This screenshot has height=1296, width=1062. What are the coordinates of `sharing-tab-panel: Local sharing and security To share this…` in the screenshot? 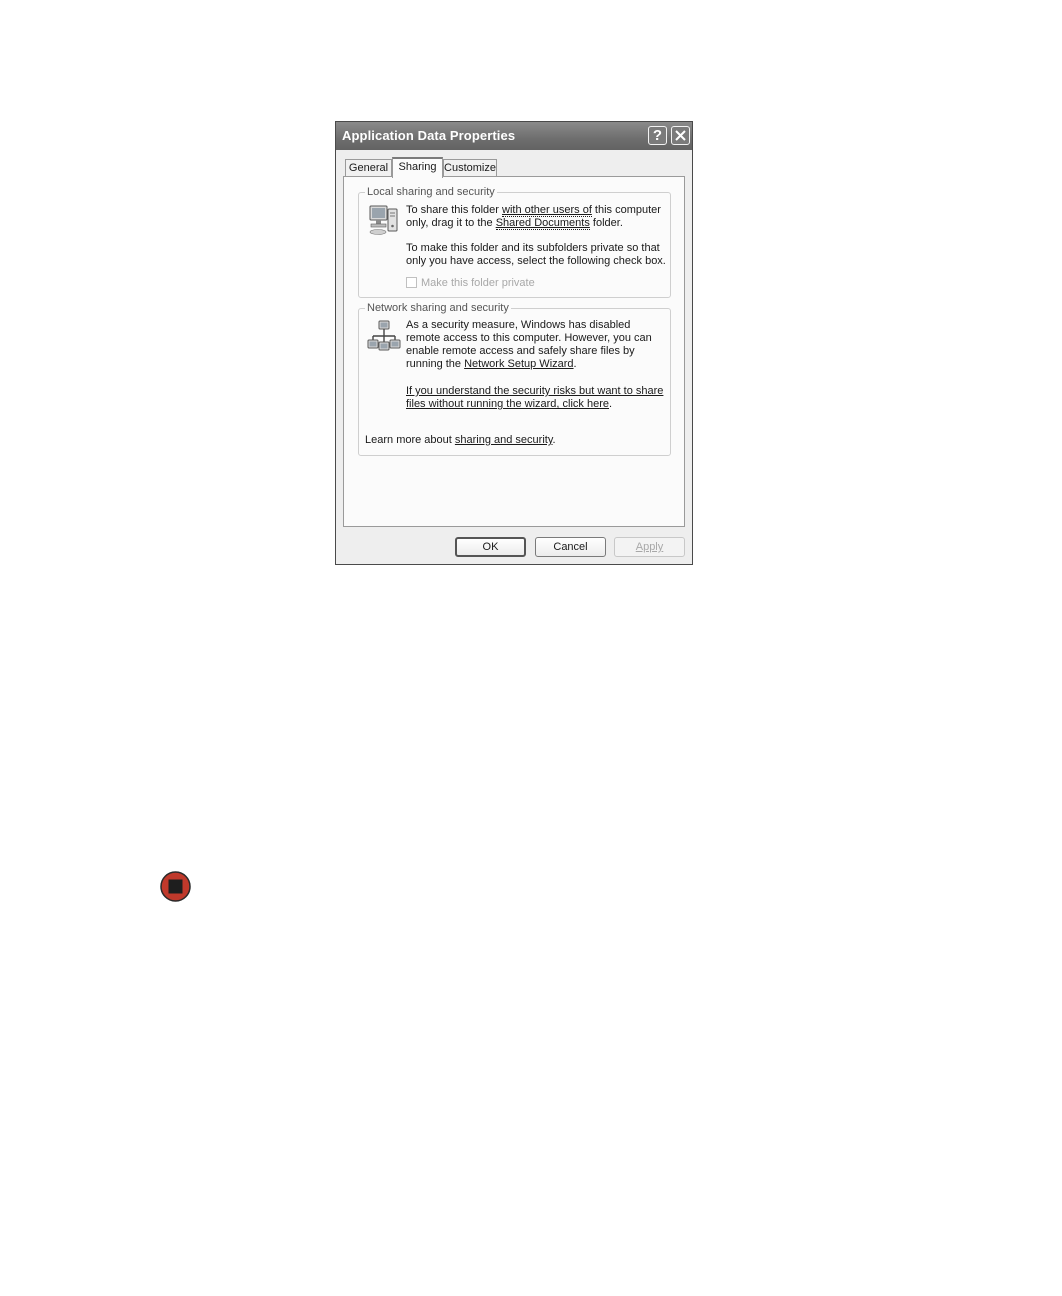 It's located at (514, 351).